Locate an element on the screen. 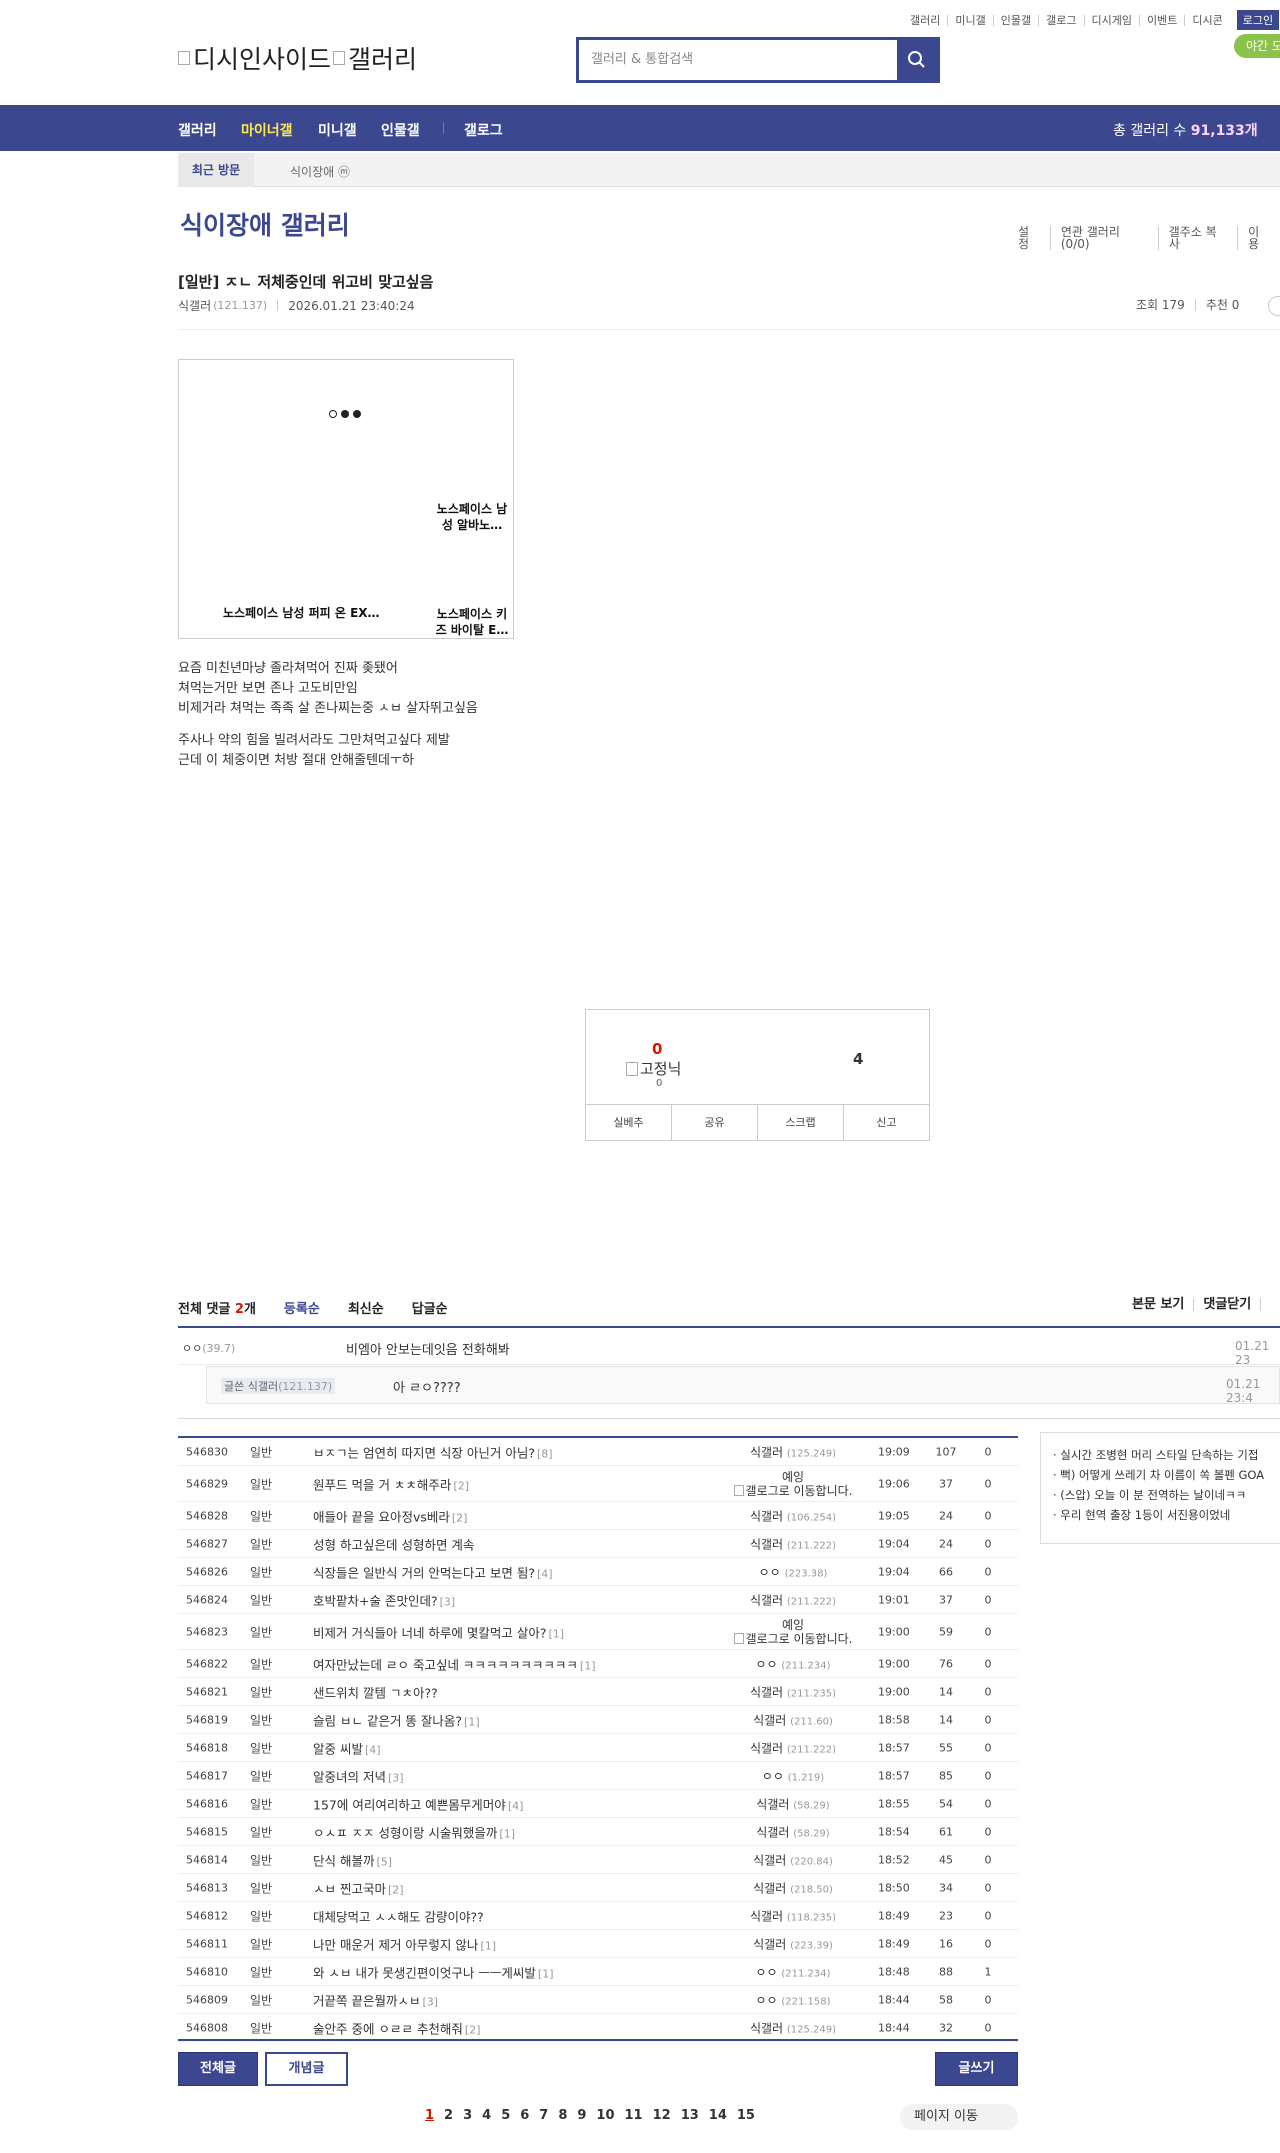  post-writer: ㅇㅇ (223.38) is located at coordinates (793, 1571).